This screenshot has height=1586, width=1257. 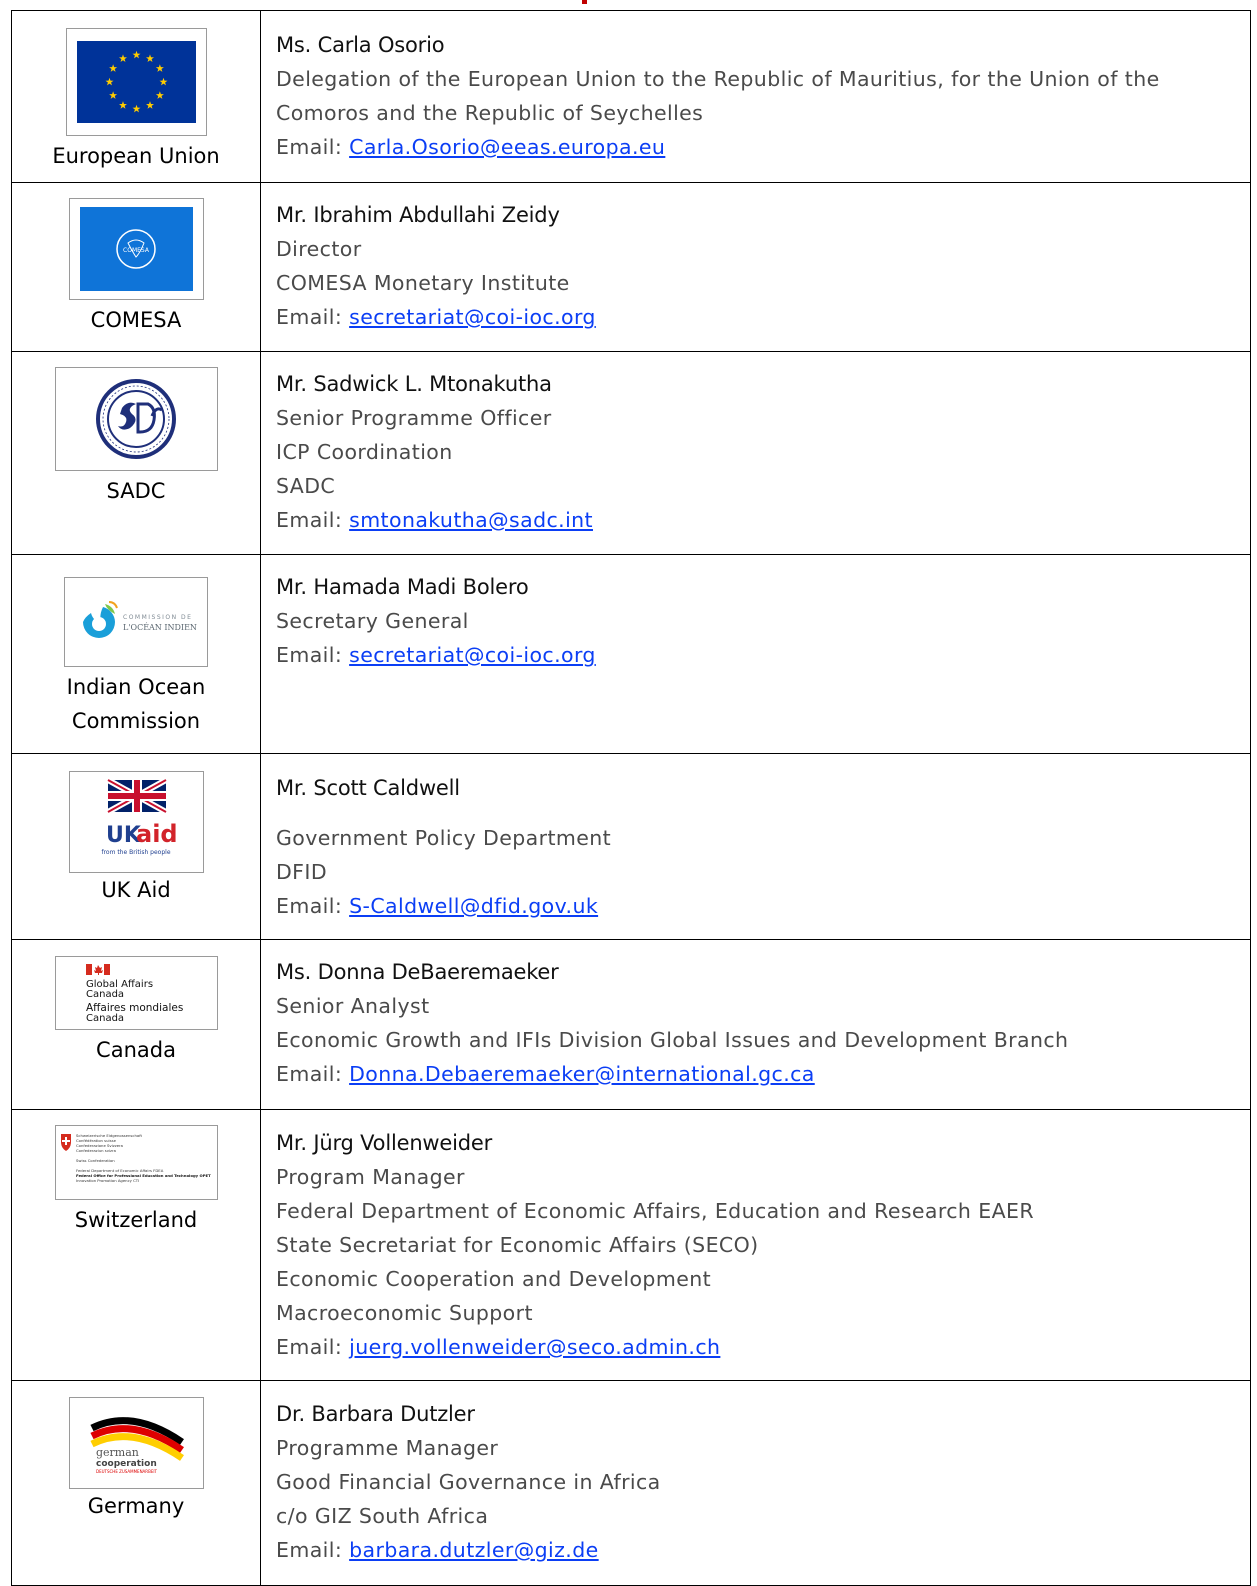 What do you see at coordinates (136, 1506) in the screenshot?
I see `org-name: Germany` at bounding box center [136, 1506].